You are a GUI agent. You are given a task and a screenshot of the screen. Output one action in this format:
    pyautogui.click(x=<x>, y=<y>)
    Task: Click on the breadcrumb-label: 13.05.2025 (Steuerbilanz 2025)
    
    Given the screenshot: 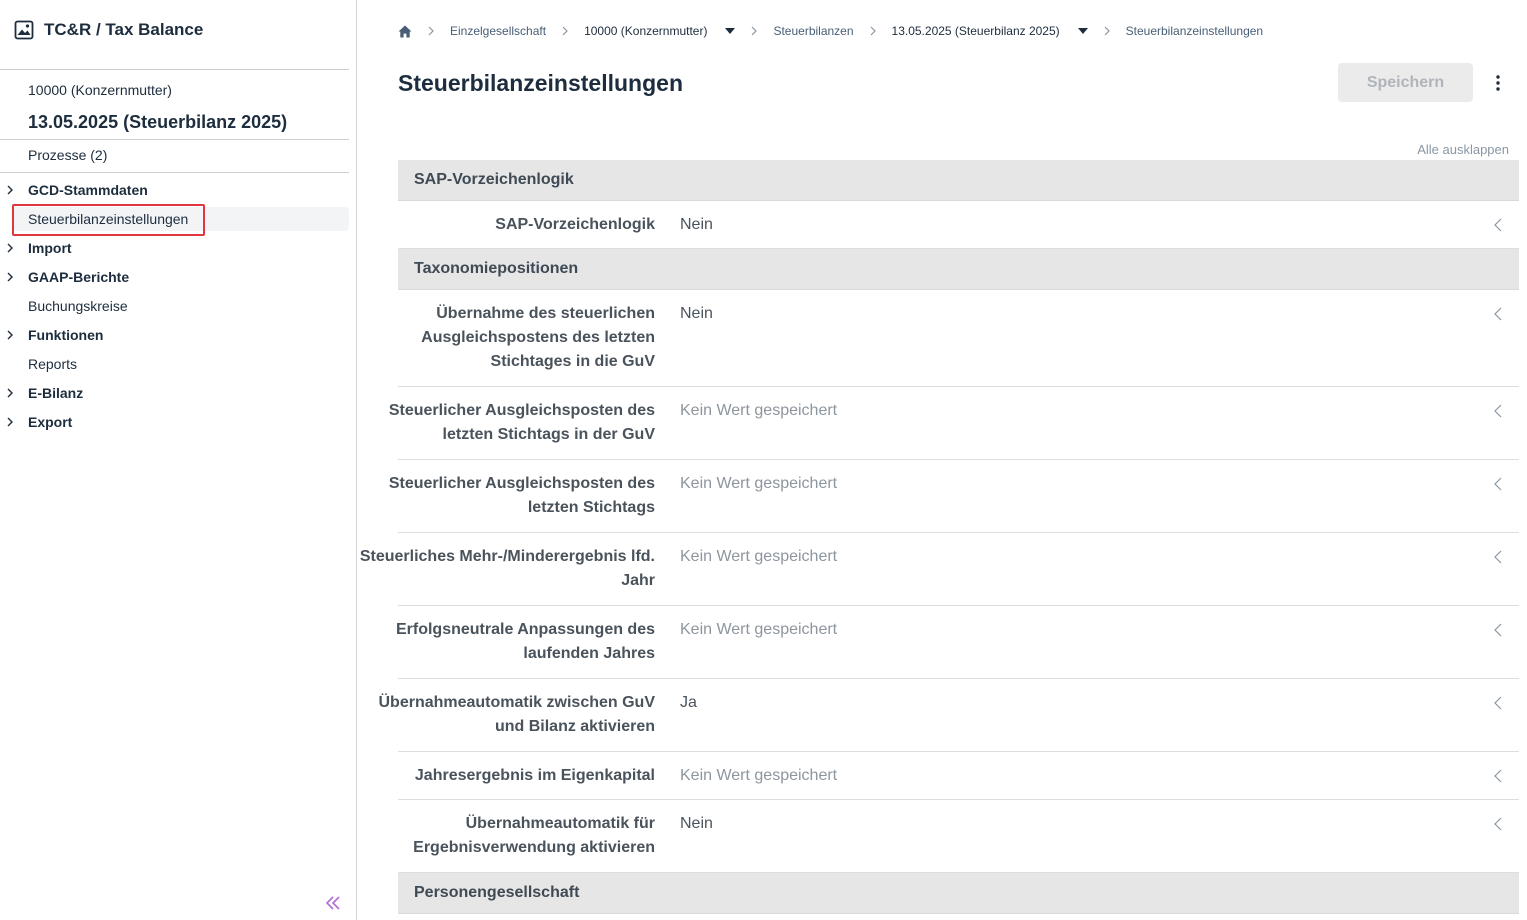 What is the action you would take?
    pyautogui.click(x=975, y=31)
    